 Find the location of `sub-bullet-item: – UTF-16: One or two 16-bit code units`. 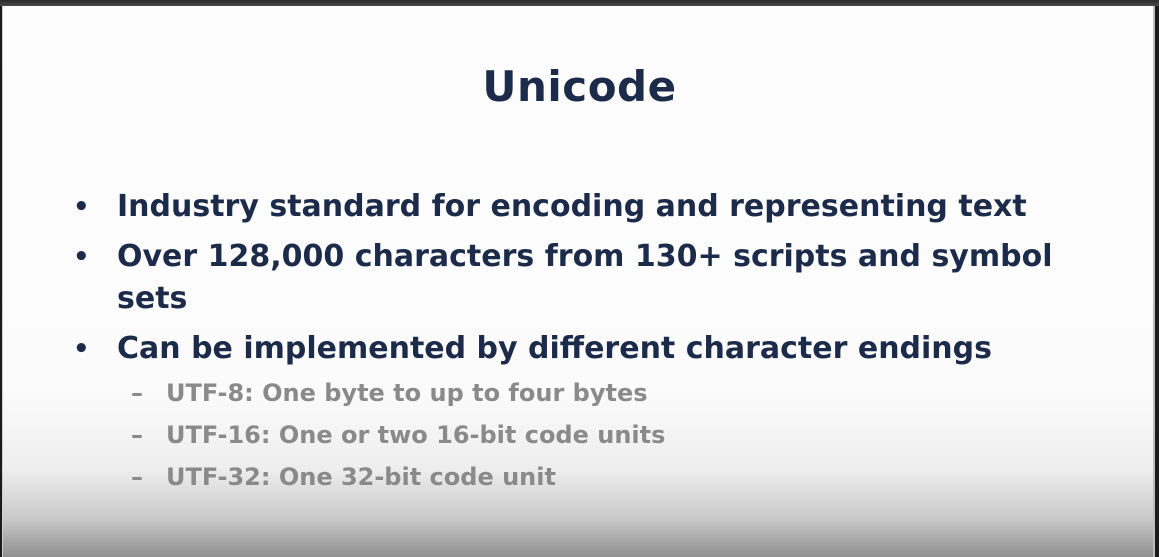

sub-bullet-item: – UTF-16: One or two 16-bit code units is located at coordinates (587, 435).